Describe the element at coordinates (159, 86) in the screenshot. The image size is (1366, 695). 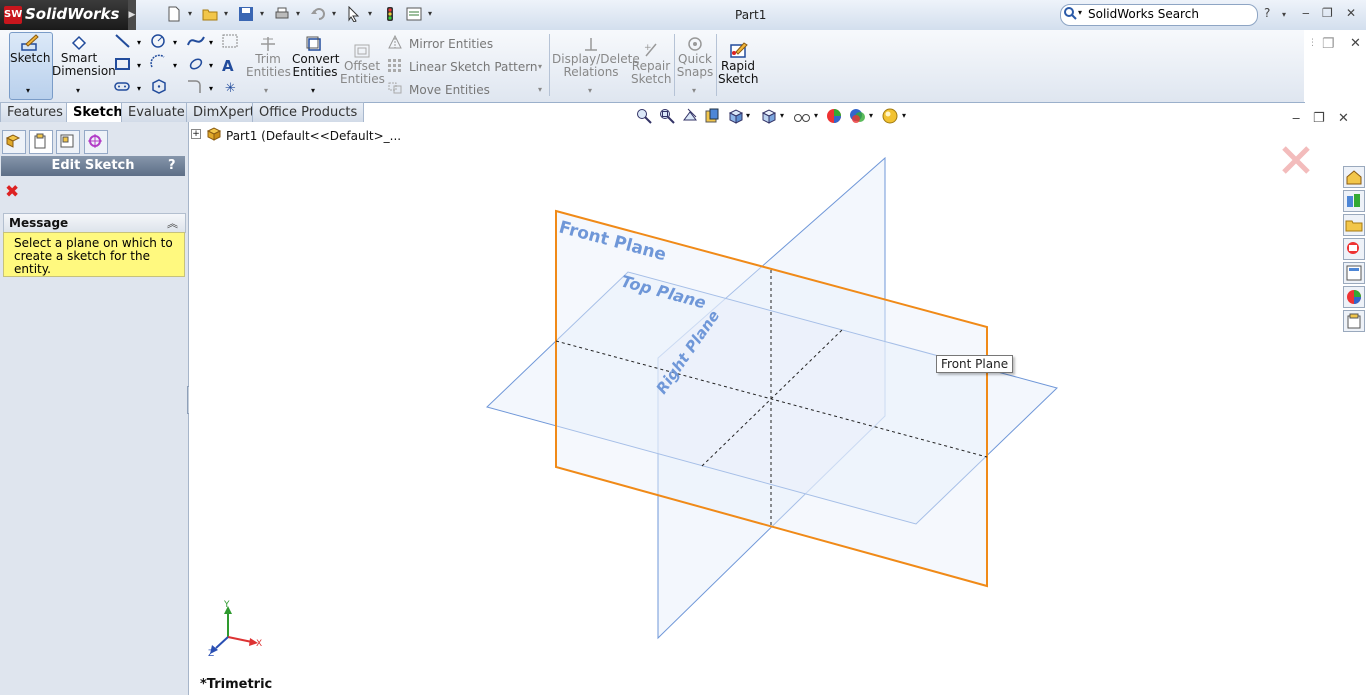
I see `polygon-tool-icon` at that location.